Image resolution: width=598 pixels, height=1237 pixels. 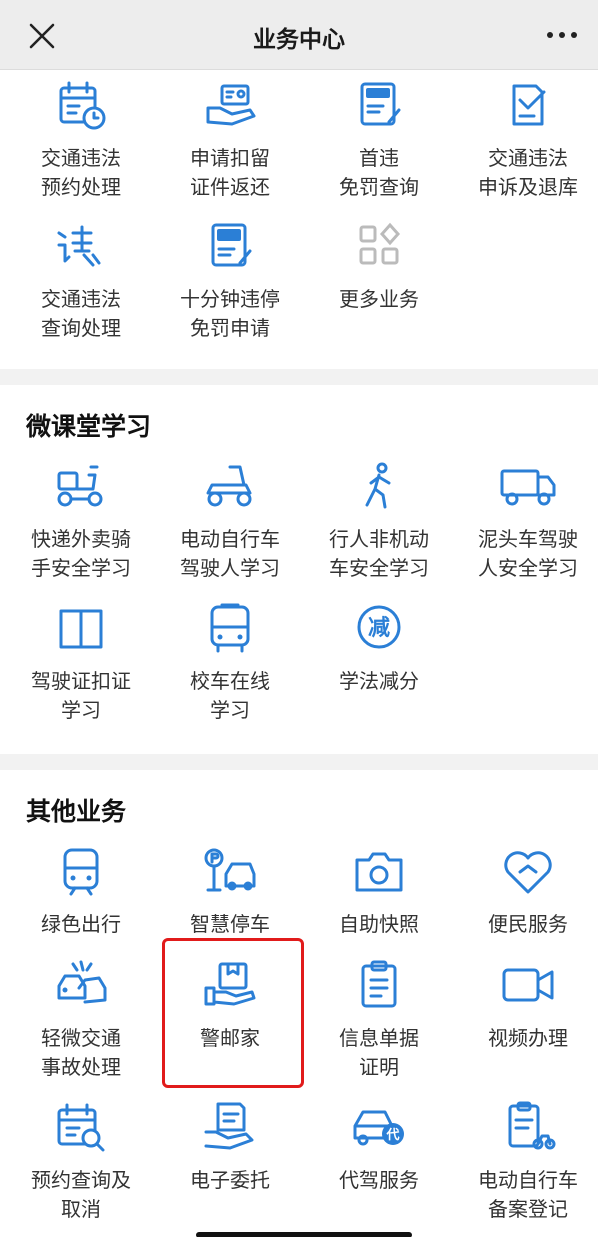 What do you see at coordinates (230, 1180) in the screenshot?
I see `item-label: 电子委托` at bounding box center [230, 1180].